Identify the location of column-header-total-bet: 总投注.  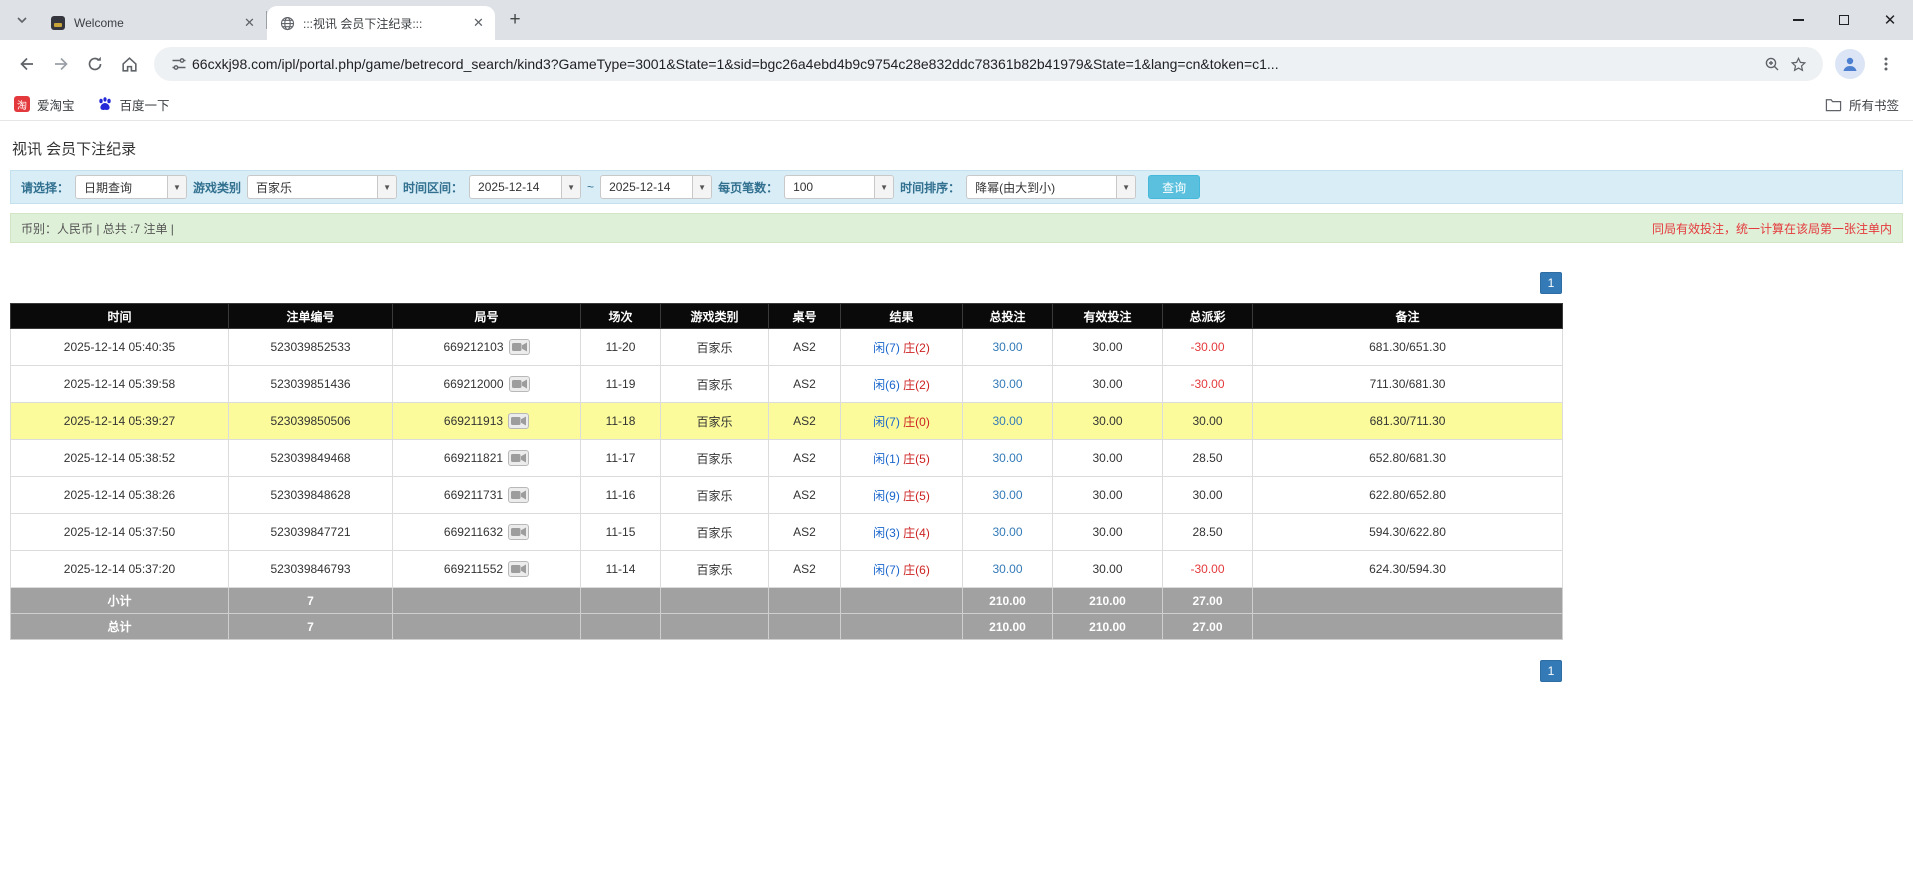
(1007, 316).